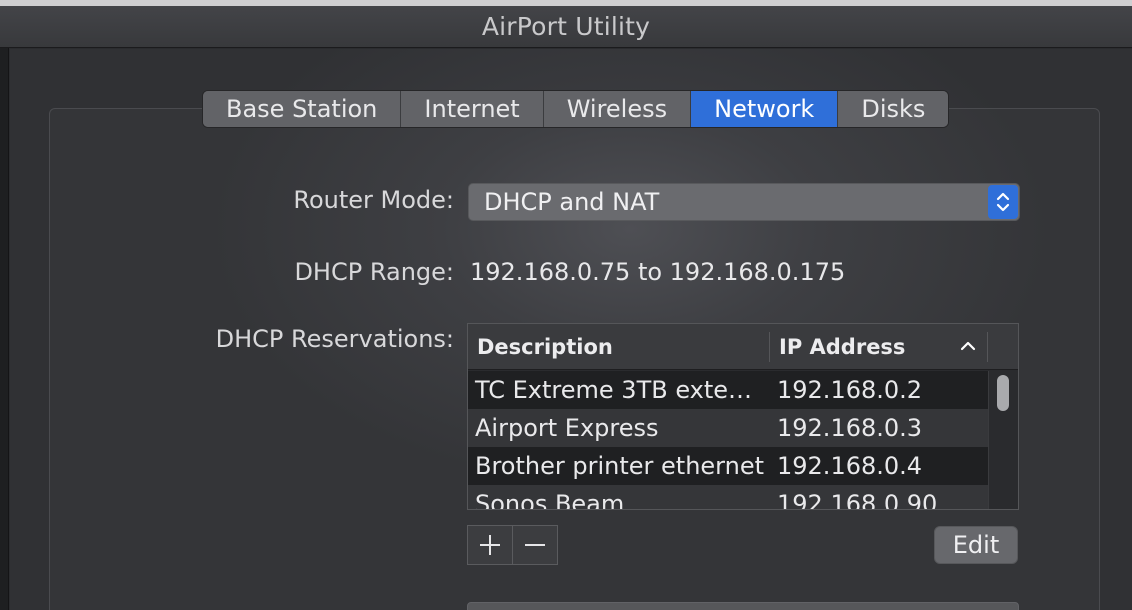 This screenshot has width=1132, height=610. Describe the element at coordinates (545, 347) in the screenshot. I see `column-header-description: Description` at that location.